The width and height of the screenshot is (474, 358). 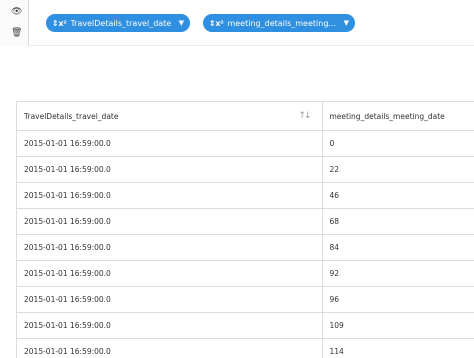 What do you see at coordinates (16, 33) in the screenshot?
I see `trash-icon: 🗑` at bounding box center [16, 33].